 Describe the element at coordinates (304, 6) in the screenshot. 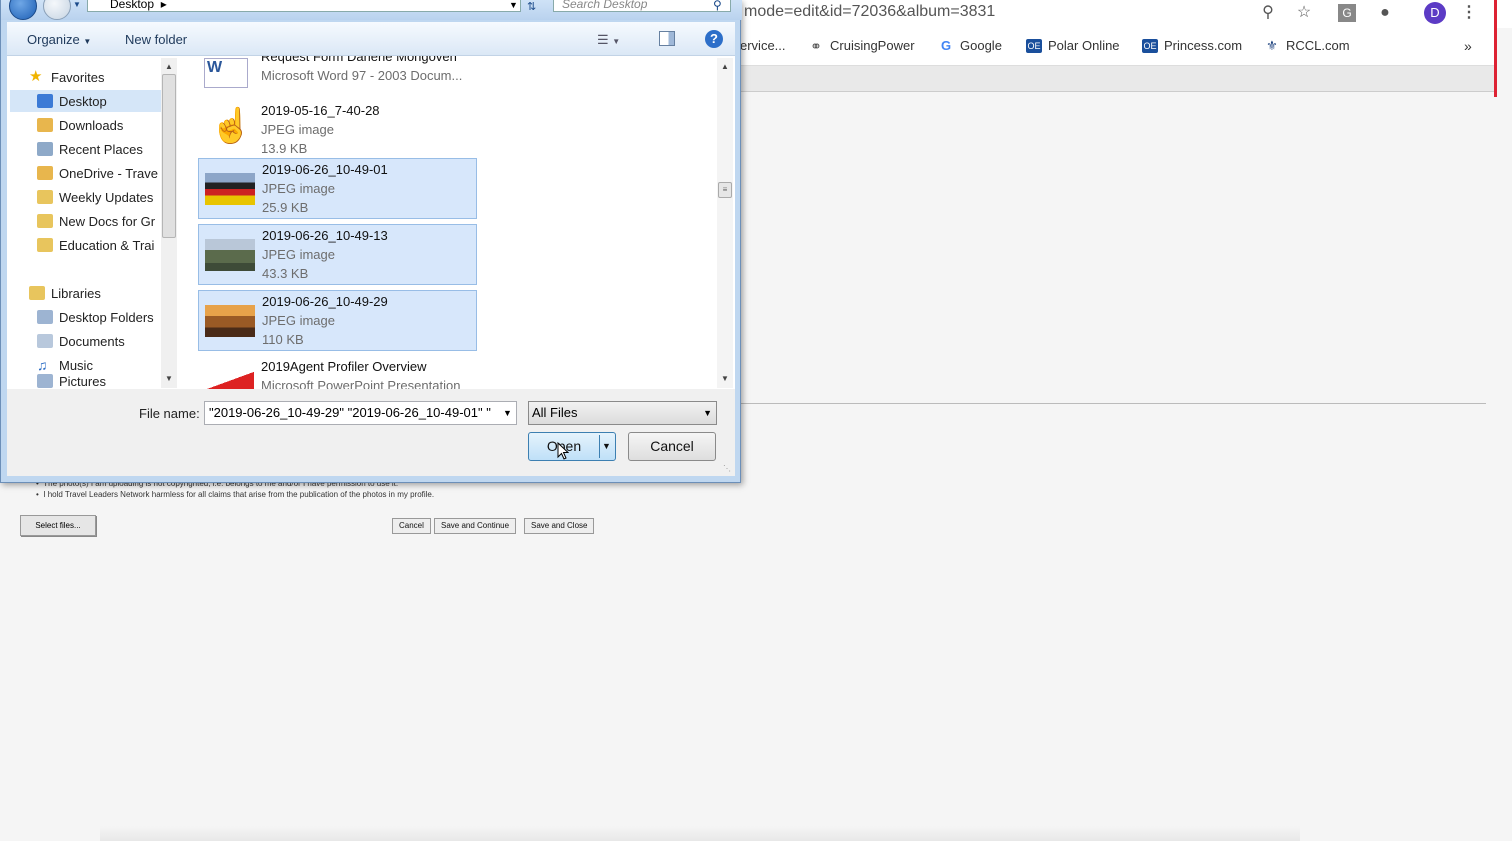

I see `address-breadcrumb: Desktop ▸` at that location.